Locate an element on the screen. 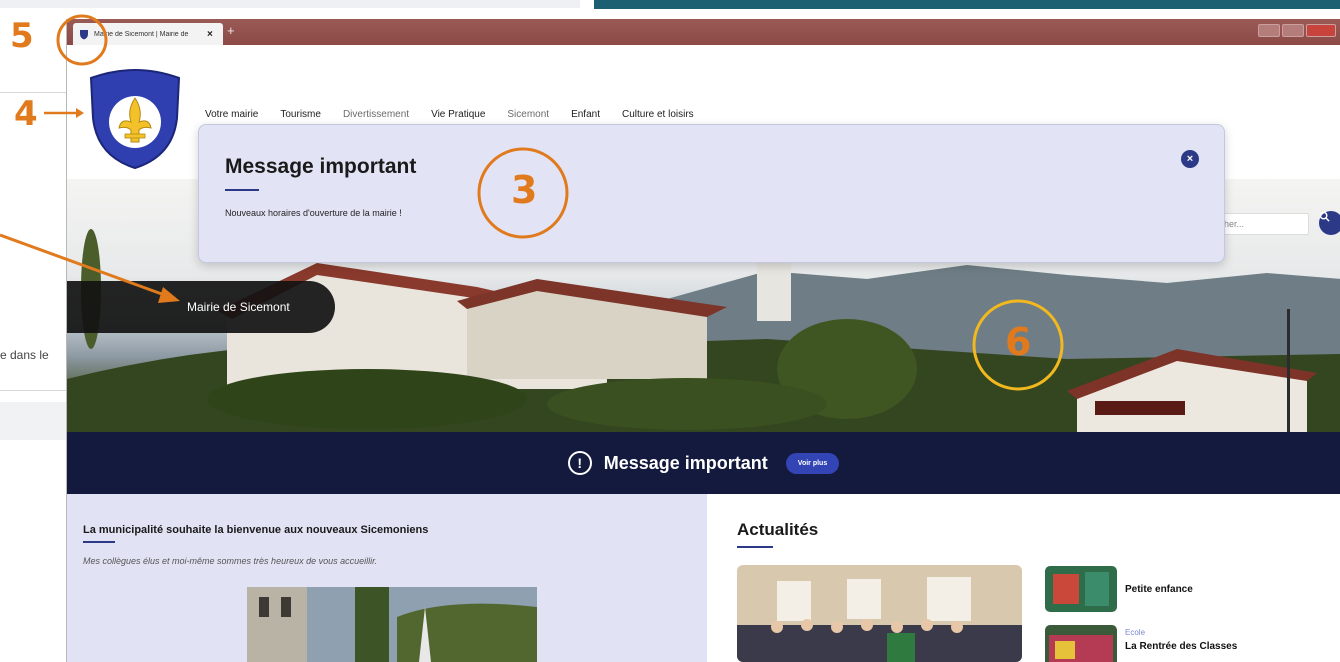 This screenshot has height=662, width=1340. background-page-text: e dans le is located at coordinates (24, 355).